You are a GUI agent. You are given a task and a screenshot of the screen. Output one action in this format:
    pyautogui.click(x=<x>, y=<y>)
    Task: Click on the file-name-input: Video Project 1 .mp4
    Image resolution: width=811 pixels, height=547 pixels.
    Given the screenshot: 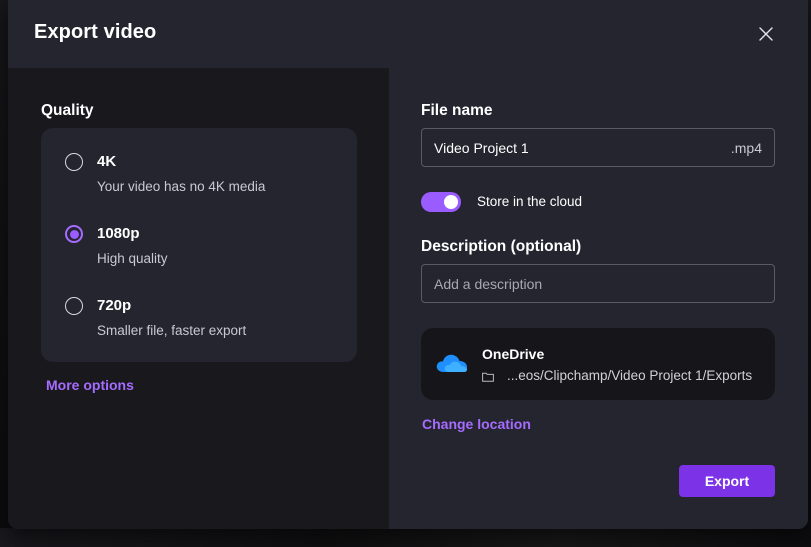 What is the action you would take?
    pyautogui.click(x=598, y=147)
    